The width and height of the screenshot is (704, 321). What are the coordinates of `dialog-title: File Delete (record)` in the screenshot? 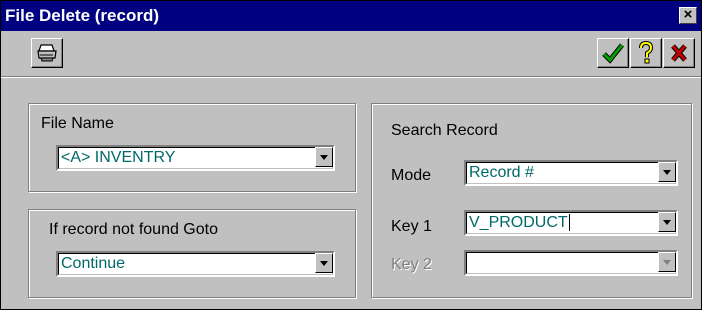 It's located at (82, 15).